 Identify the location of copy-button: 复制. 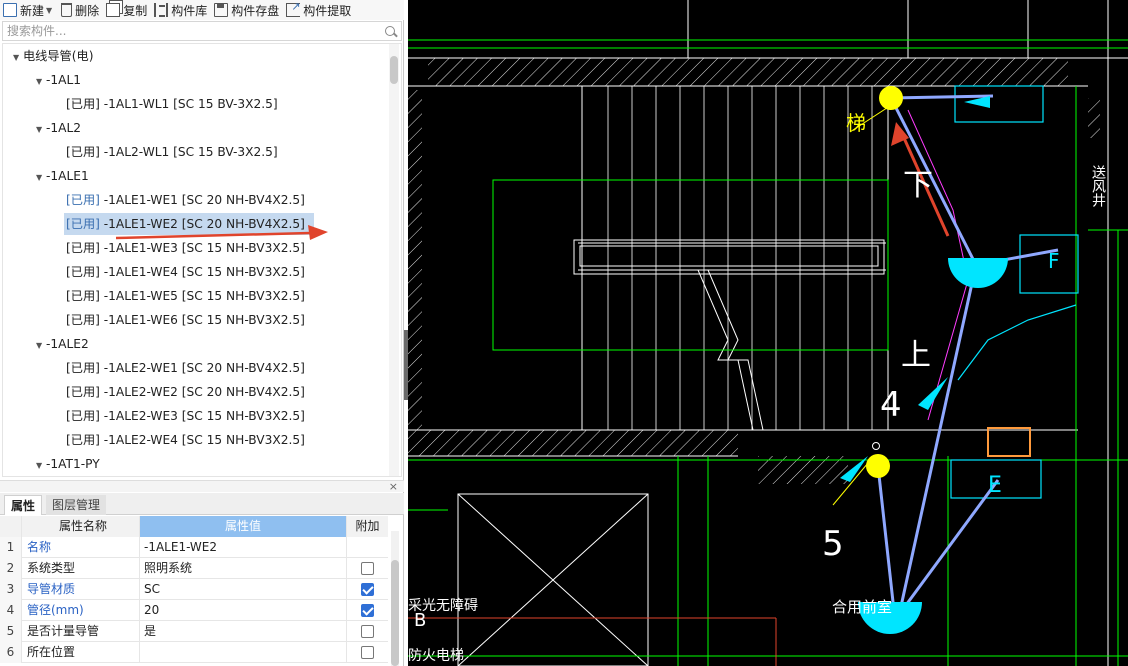
(127, 10).